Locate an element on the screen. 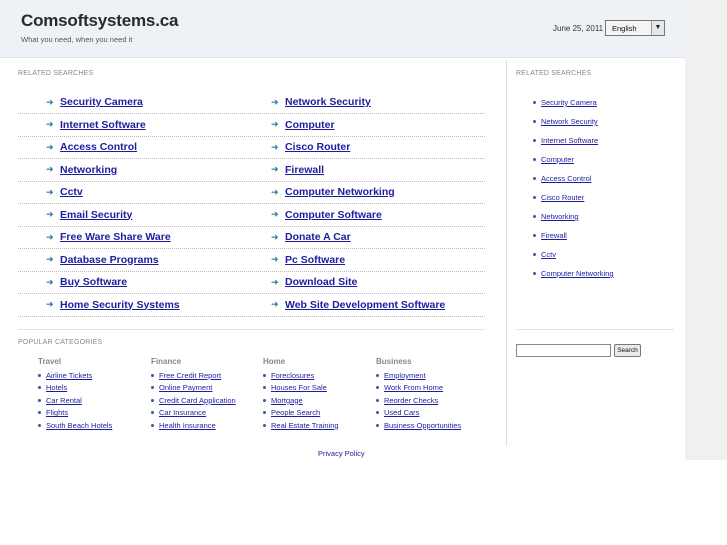 The width and height of the screenshot is (727, 545). category-item: Credit Card Application is located at coordinates (193, 400).